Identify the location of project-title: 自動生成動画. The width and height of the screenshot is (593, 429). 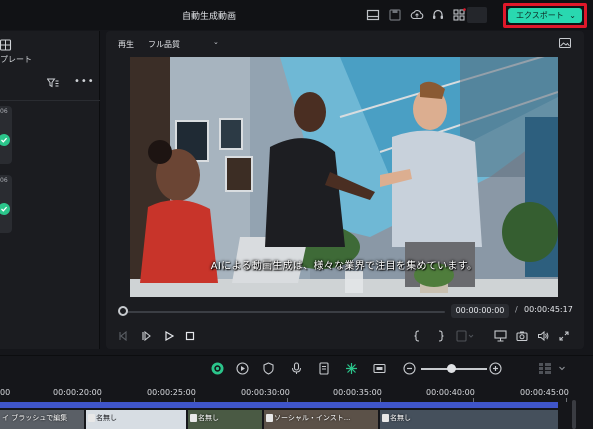
(208, 17).